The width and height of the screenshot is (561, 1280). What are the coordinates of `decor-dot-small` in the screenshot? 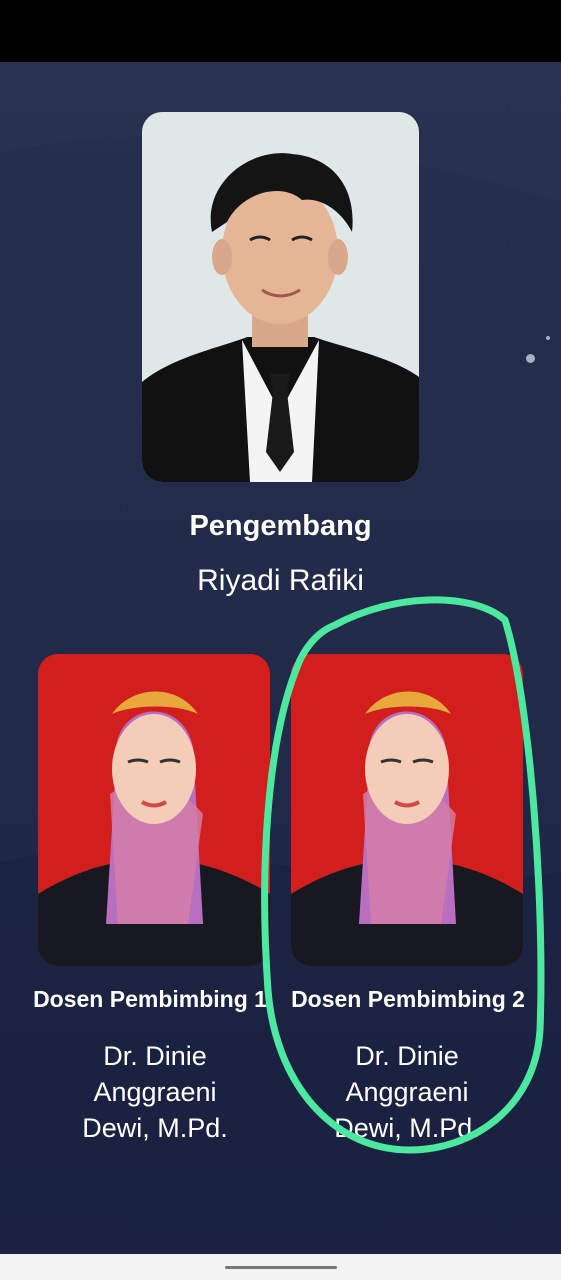 It's located at (548, 338).